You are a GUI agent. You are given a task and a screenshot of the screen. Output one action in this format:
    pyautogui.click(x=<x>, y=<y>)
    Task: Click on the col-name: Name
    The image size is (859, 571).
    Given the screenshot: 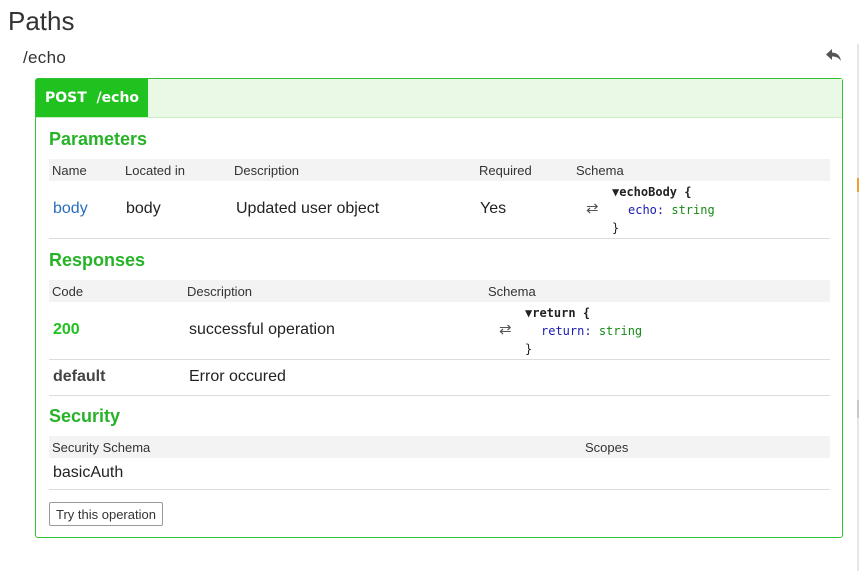 What is the action you would take?
    pyautogui.click(x=69, y=170)
    